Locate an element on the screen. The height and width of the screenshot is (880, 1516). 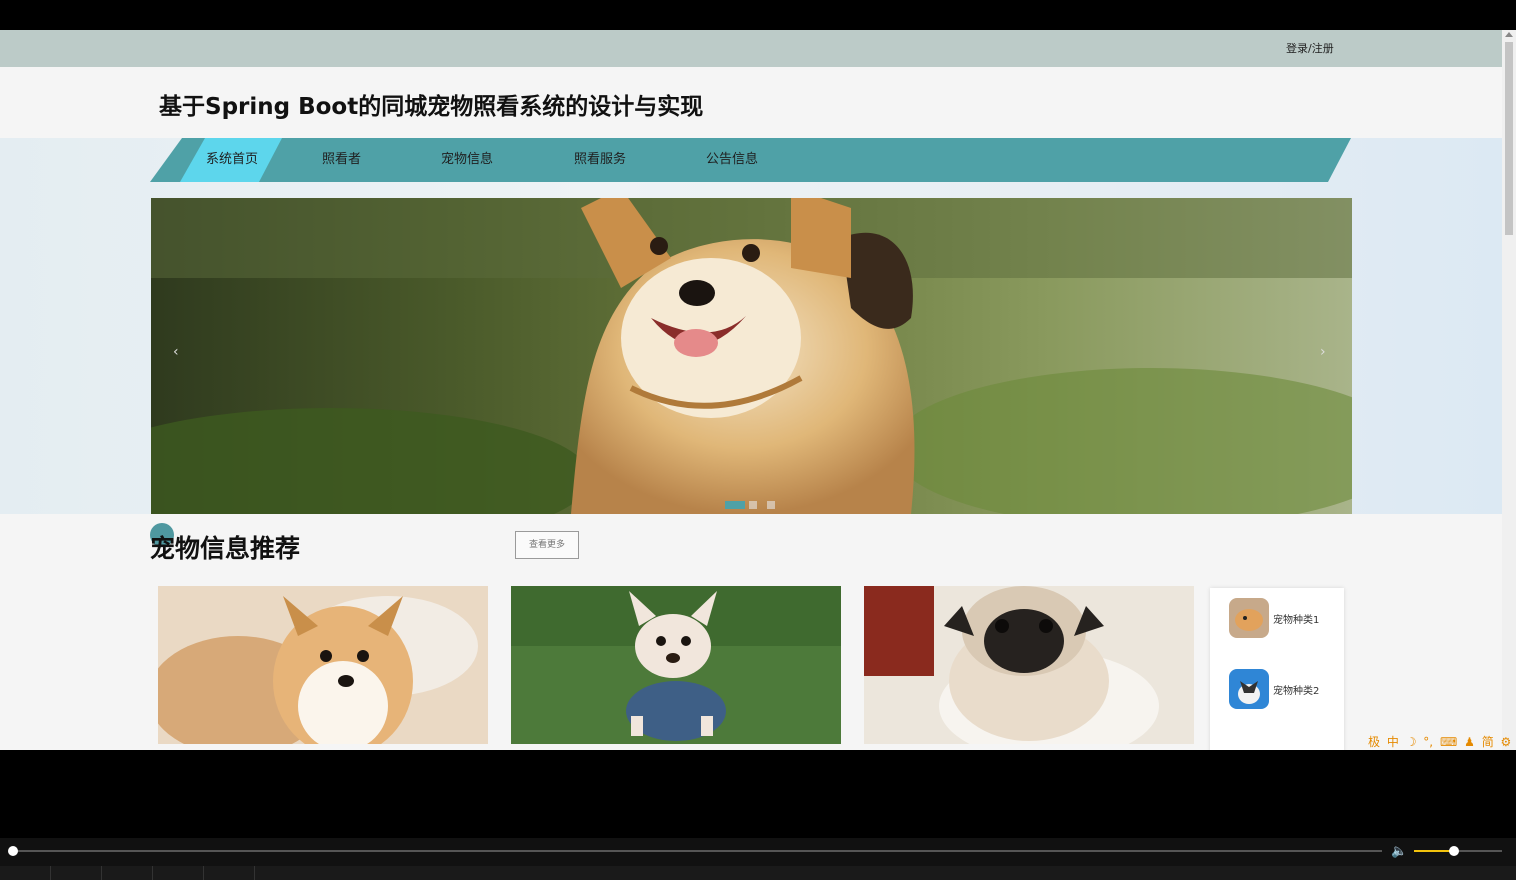
ime-keyboard-icon: ⌨ is located at coordinates (1448, 742).